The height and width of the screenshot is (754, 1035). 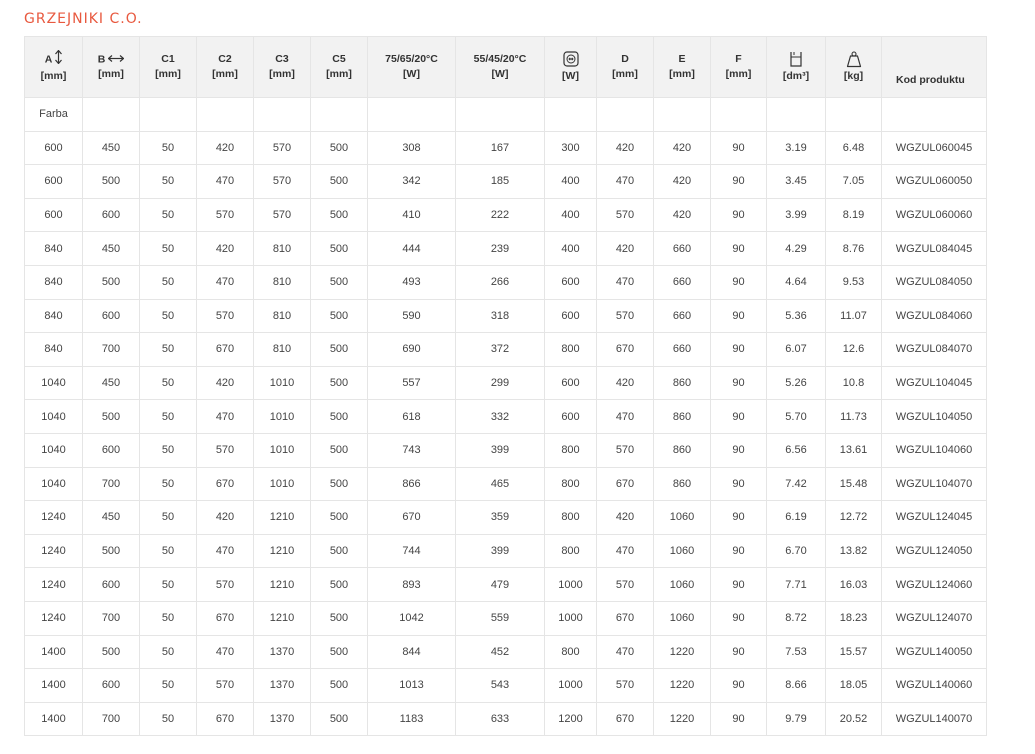 What do you see at coordinates (796, 584) in the screenshot?
I see `cell-capacity: 7.71` at bounding box center [796, 584].